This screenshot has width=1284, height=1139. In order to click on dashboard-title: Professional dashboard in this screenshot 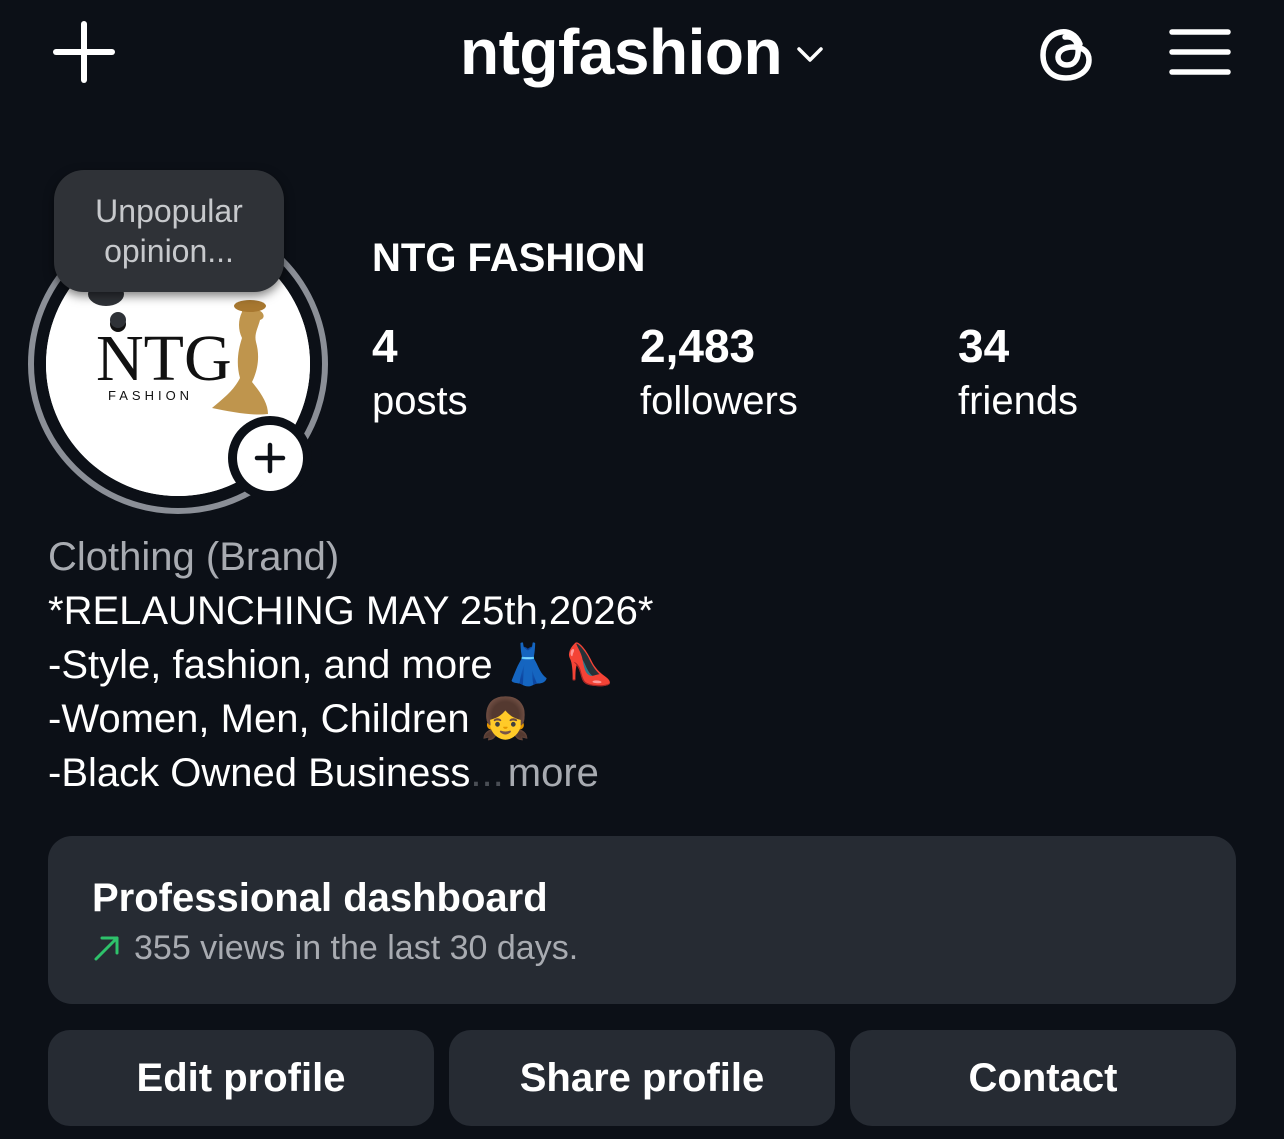, I will do `click(320, 898)`.